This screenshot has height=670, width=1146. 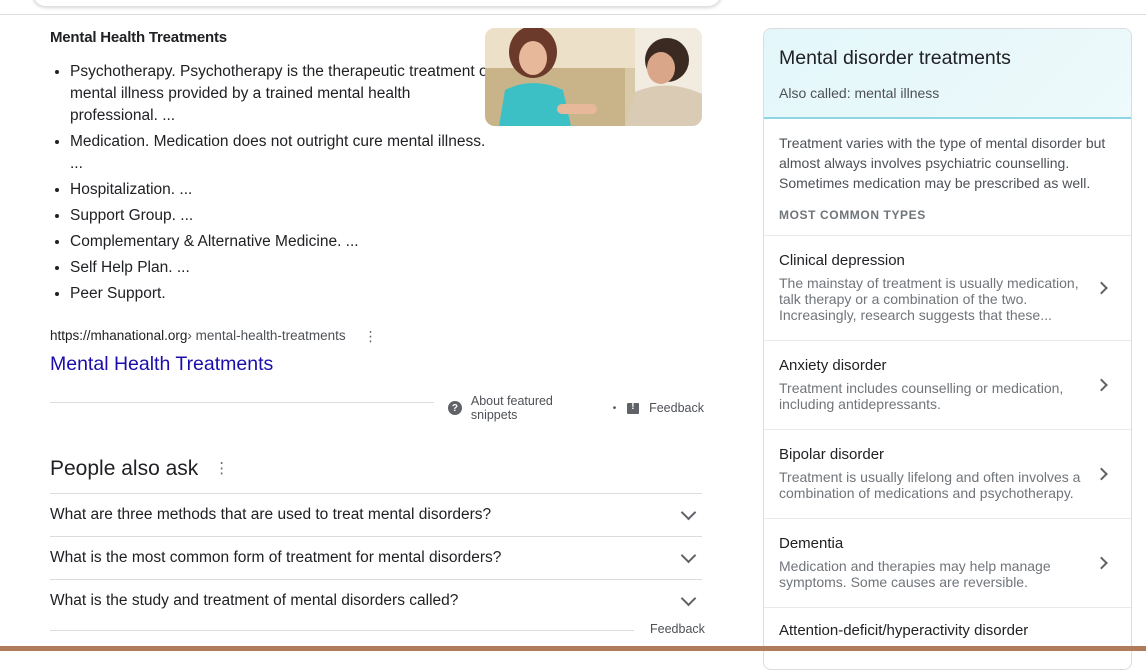 I want to click on type-name: Attention-deficit/hyperactivity disorder, so click(x=904, y=630).